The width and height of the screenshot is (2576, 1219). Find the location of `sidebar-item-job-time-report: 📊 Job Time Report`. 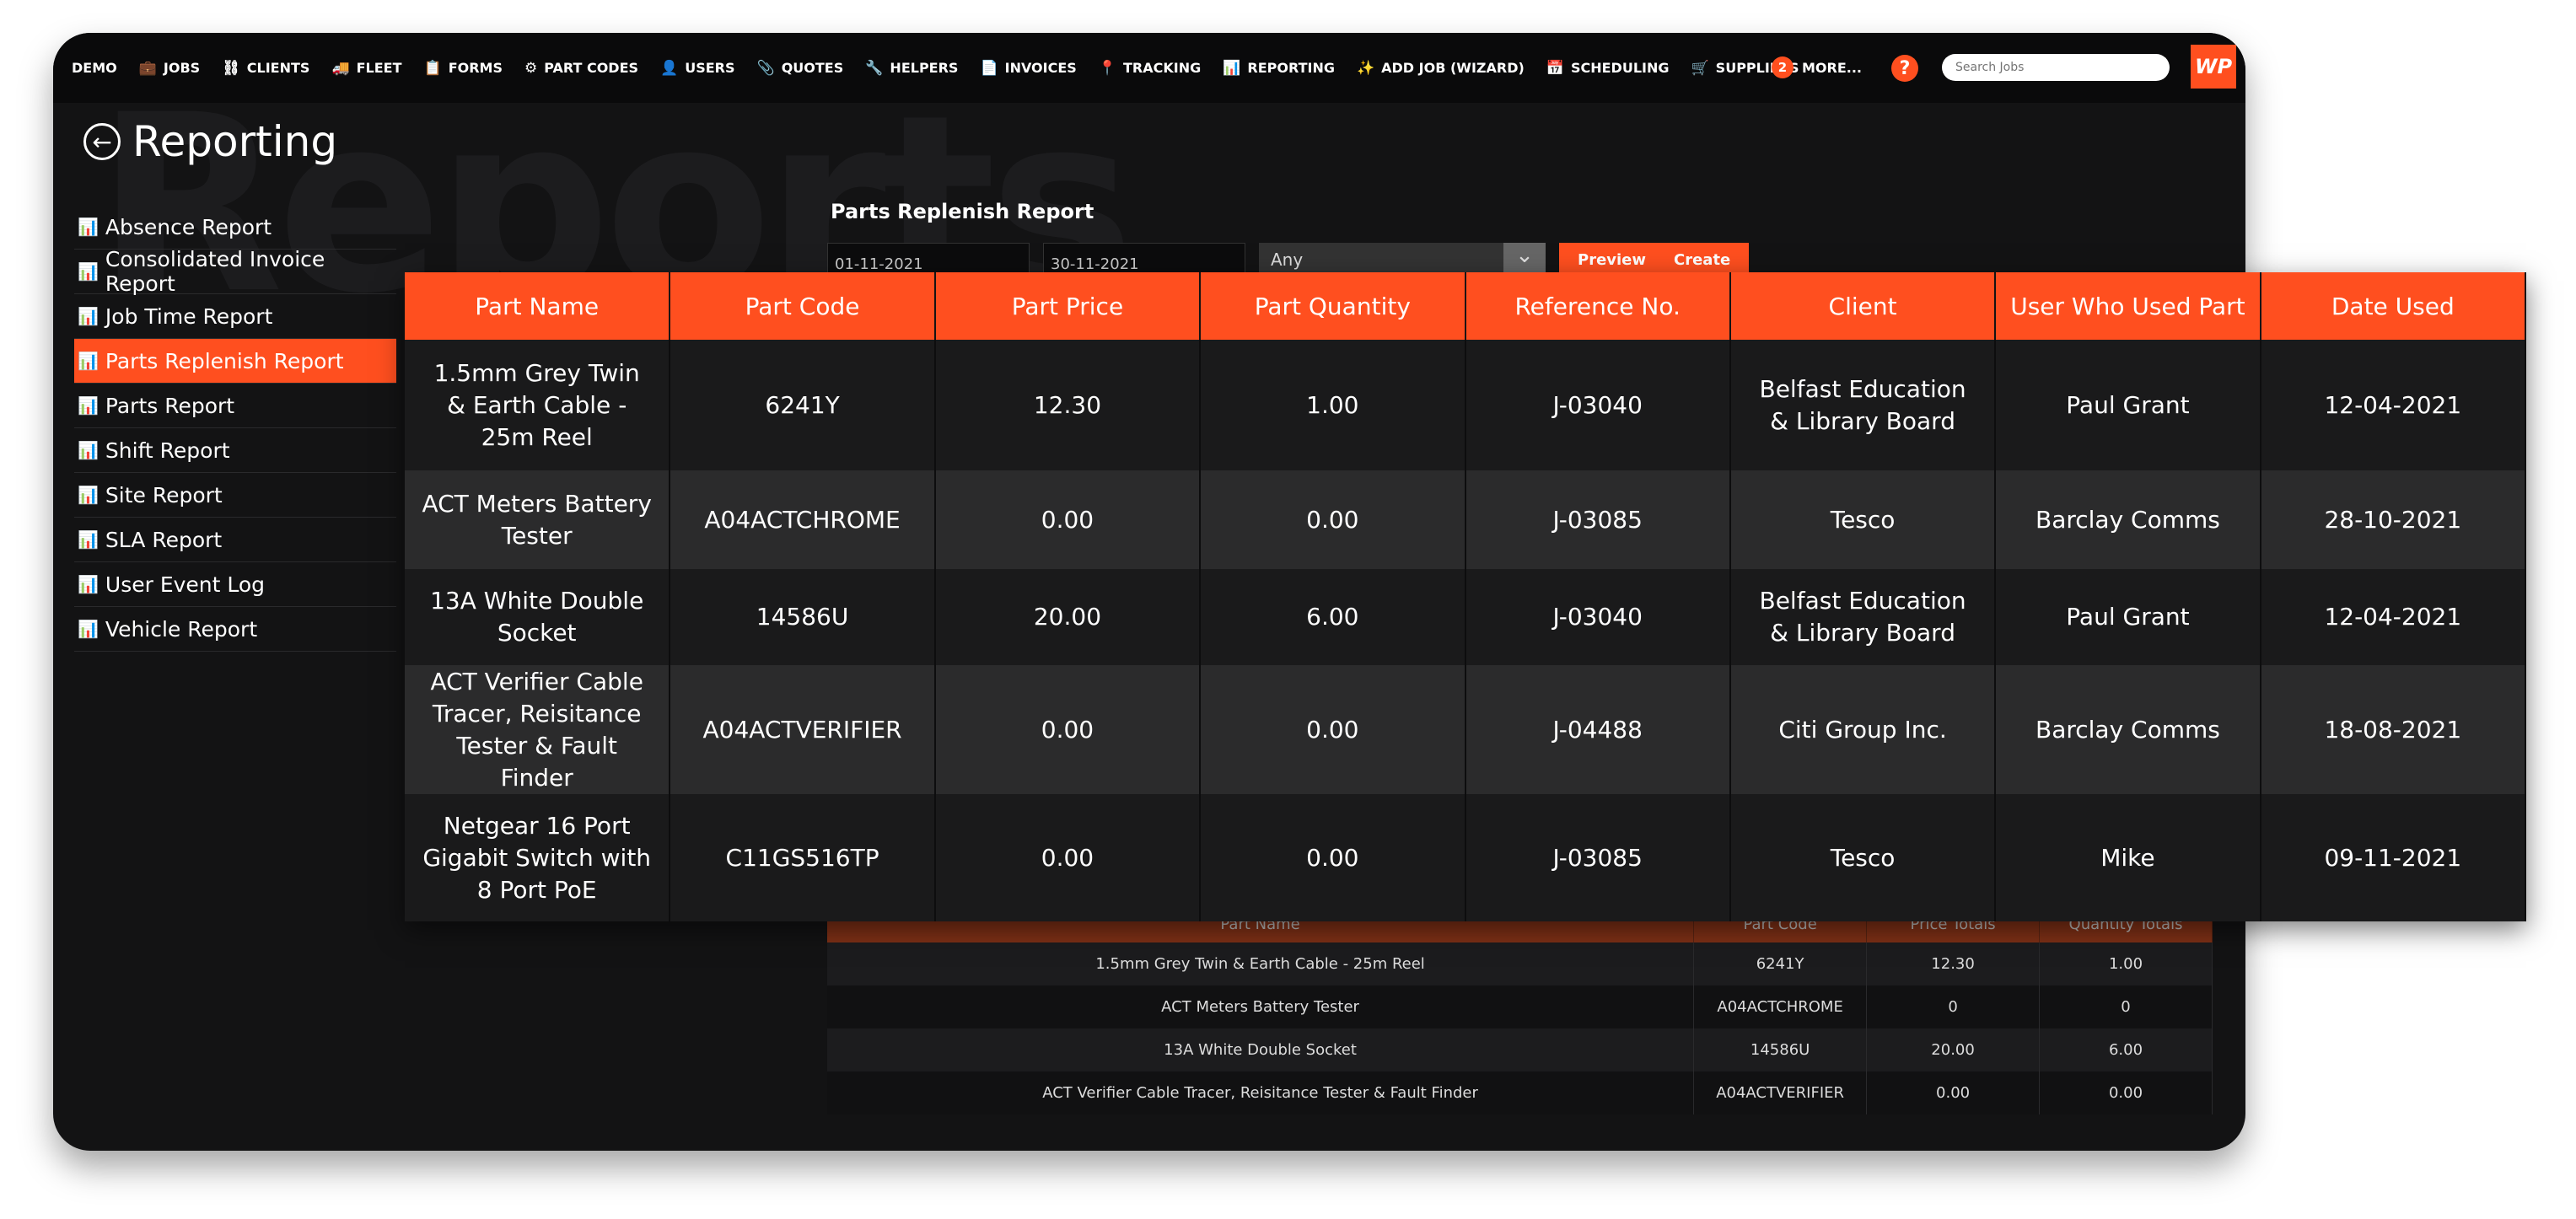

sidebar-item-job-time-report: 📊 Job Time Report is located at coordinates (235, 316).